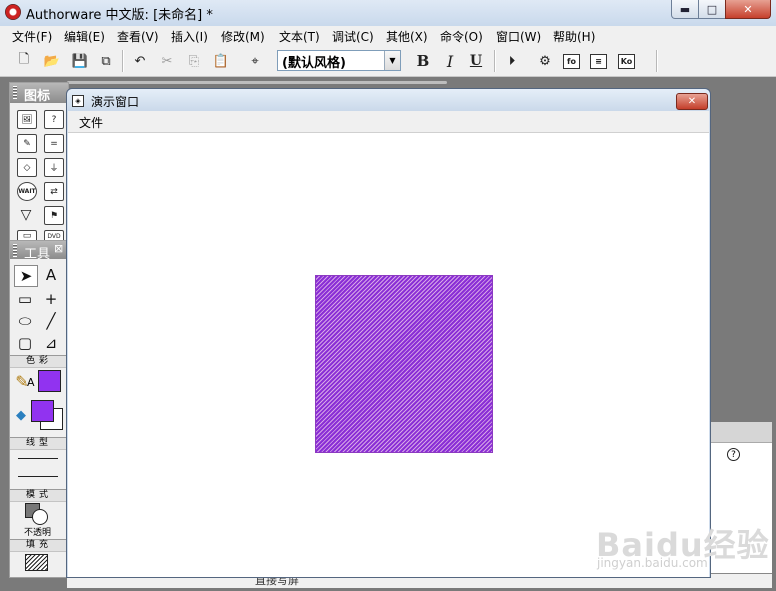 This screenshot has width=776, height=591. What do you see at coordinates (38, 533) in the screenshot?
I see `mode-value: 不透明` at bounding box center [38, 533].